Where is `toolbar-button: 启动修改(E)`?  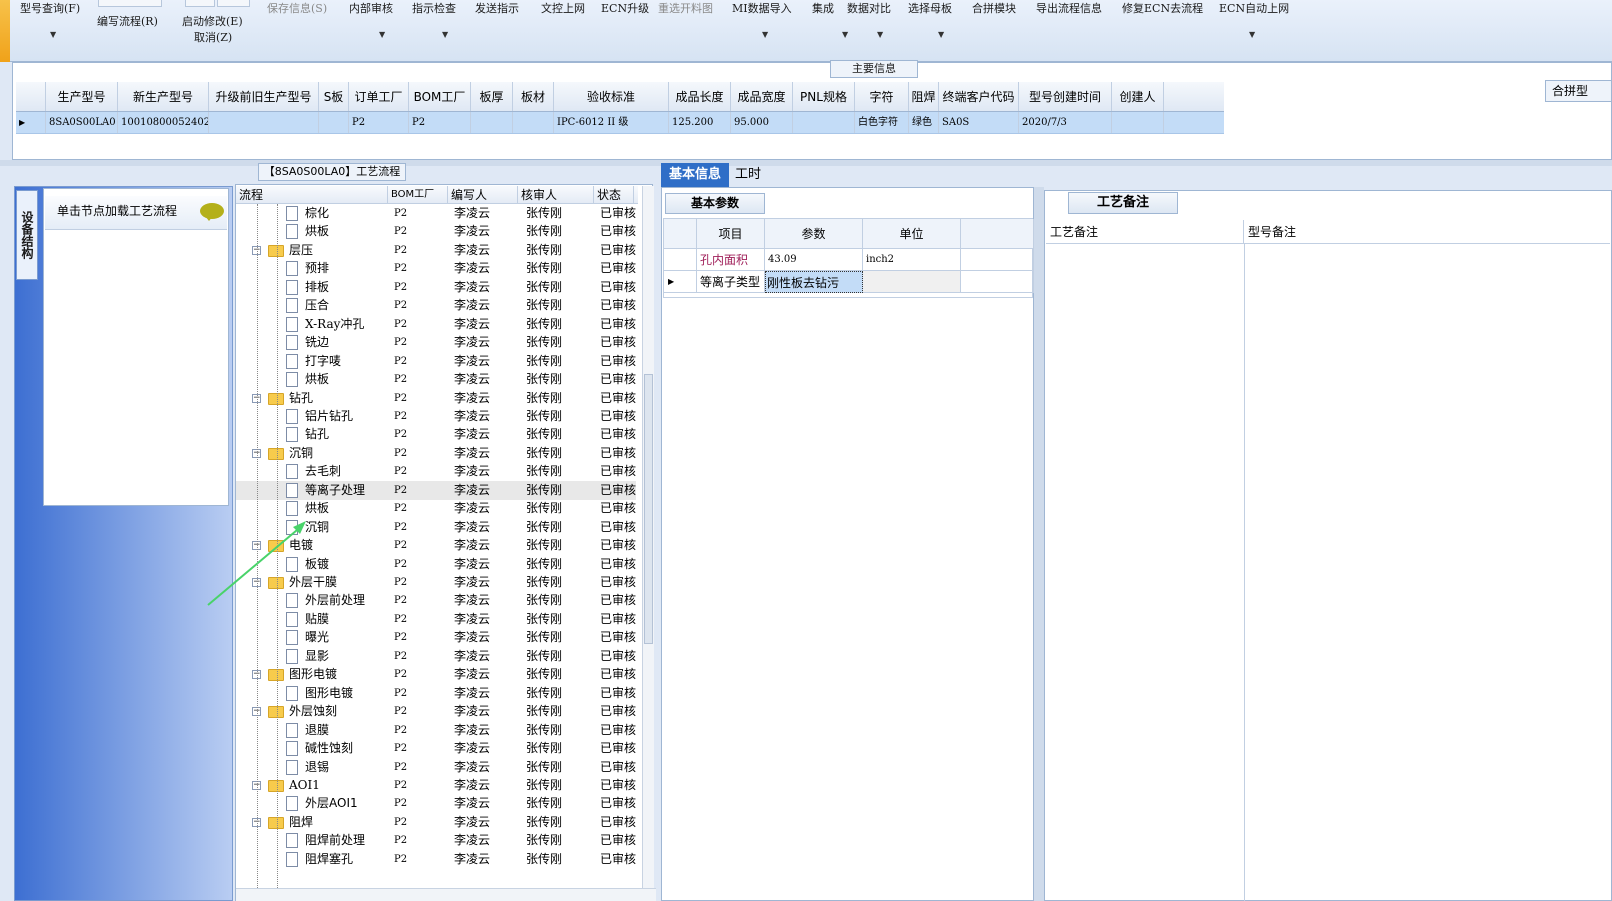 toolbar-button: 启动修改(E) is located at coordinates (212, 21).